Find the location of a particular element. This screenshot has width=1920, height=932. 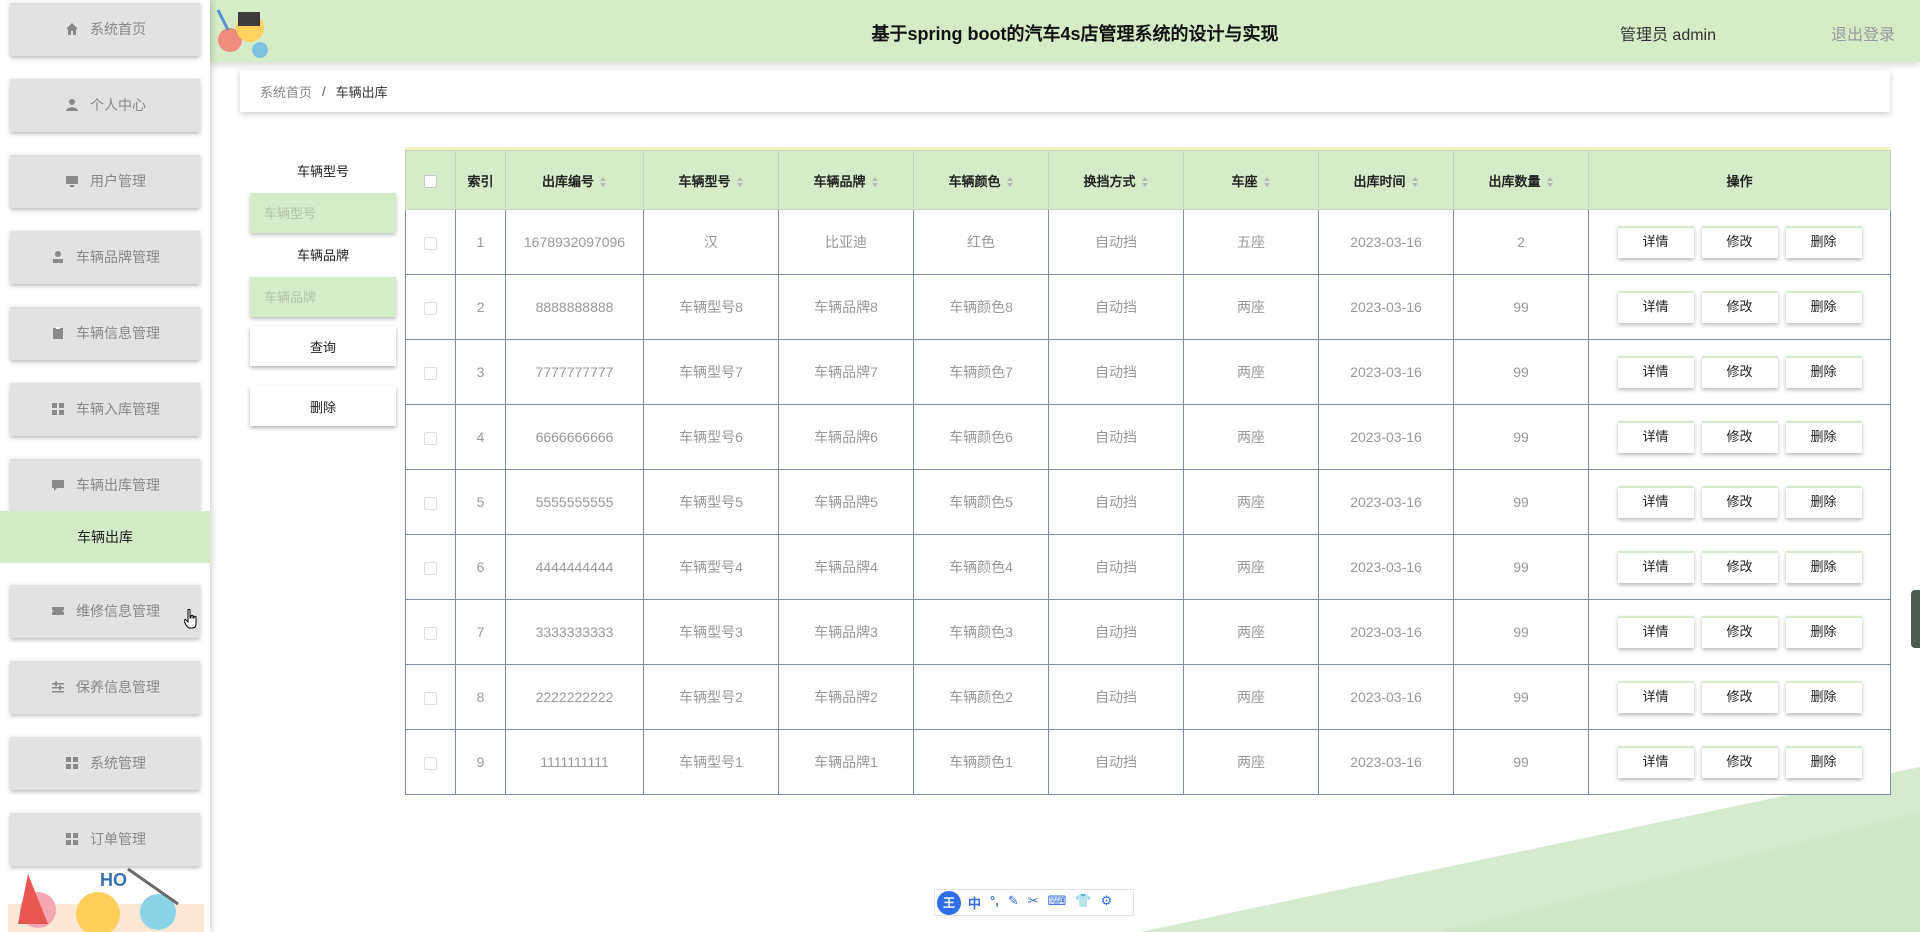

select-all-checkbox is located at coordinates (430, 181).